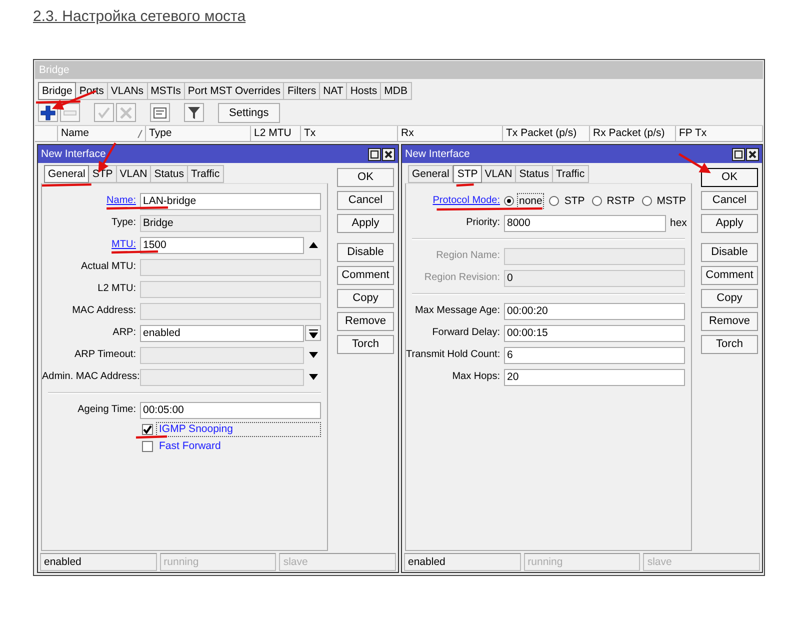 The image size is (800, 618). Describe the element at coordinates (594, 311) in the screenshot. I see `input-field: 00:00:20` at that location.